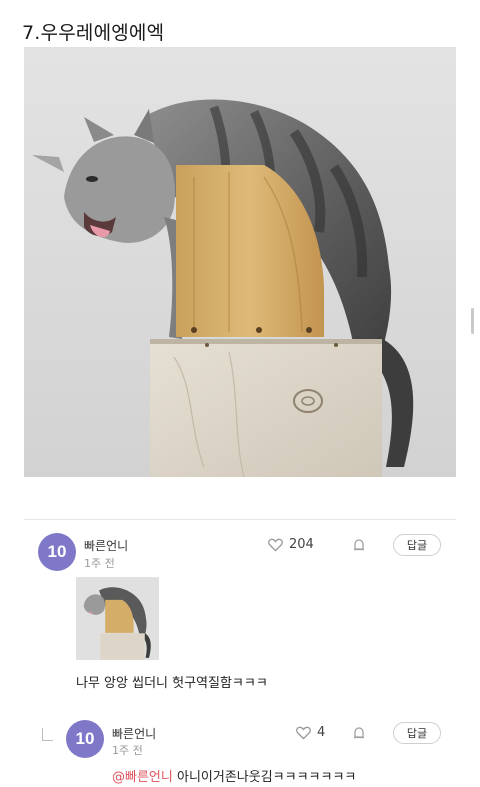 This screenshot has width=480, height=787. I want to click on reply-comment-text: @빠른언니 아니이거존나웃김ㅋㅋㅋㅋㅋㅋㅋ, so click(234, 775).